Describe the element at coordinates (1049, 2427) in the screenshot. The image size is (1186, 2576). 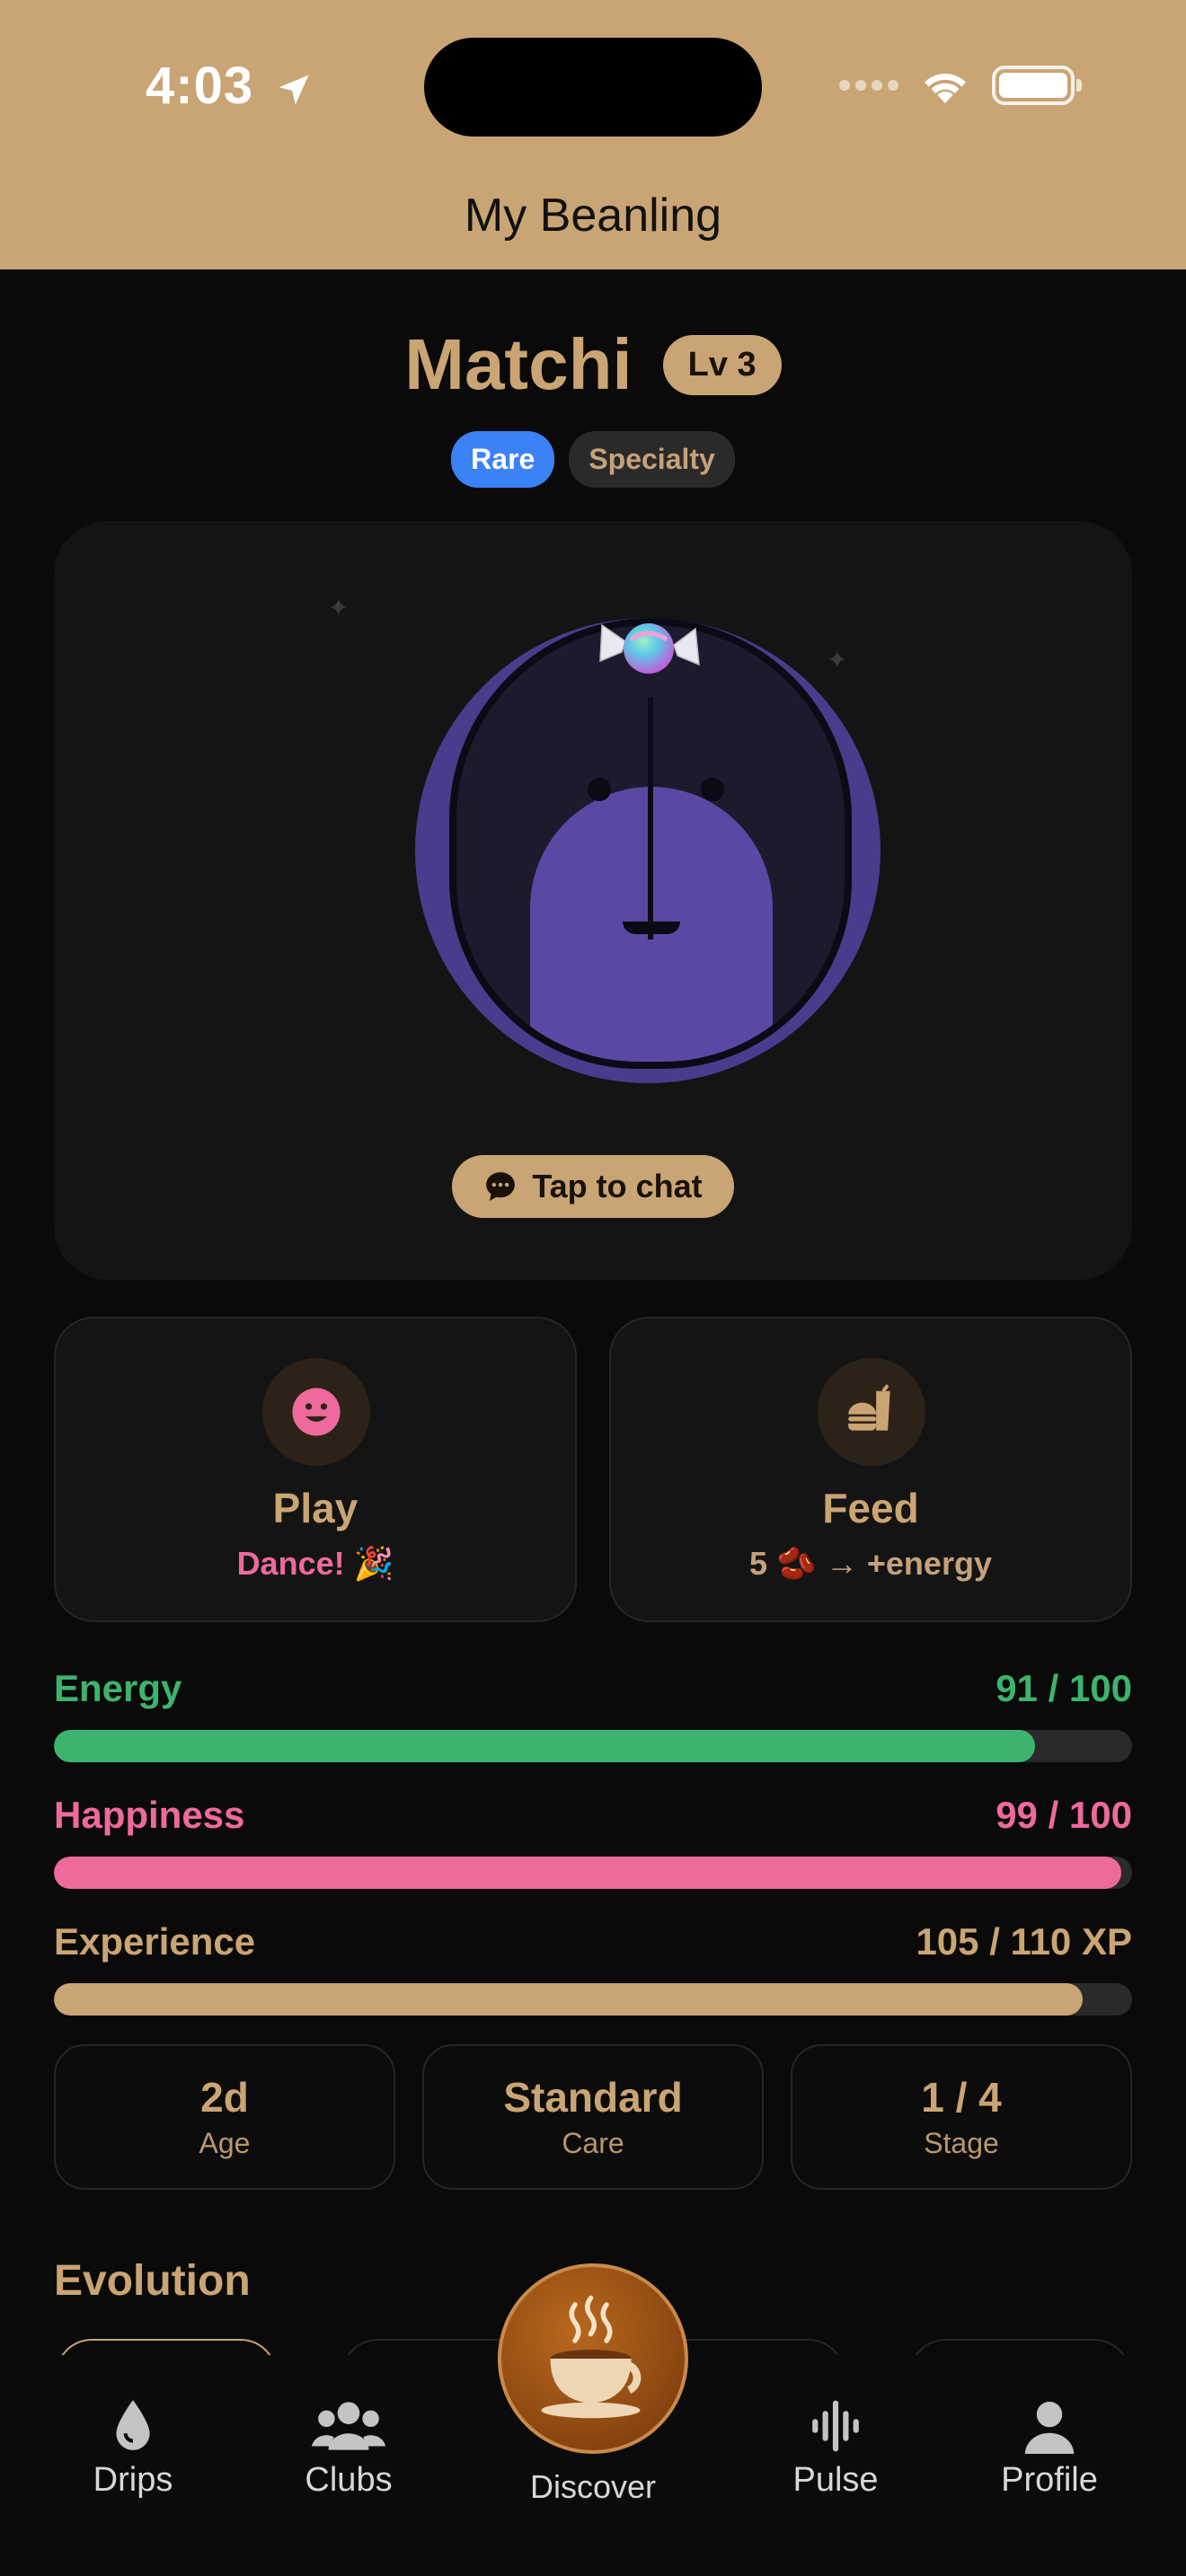
I see `person-icon` at that location.